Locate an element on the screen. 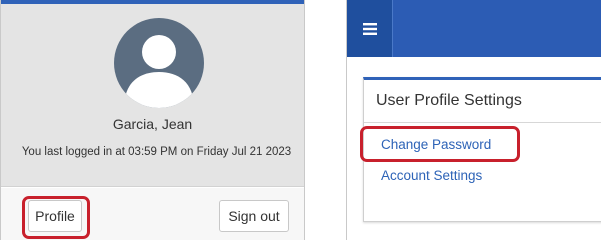 The width and height of the screenshot is (601, 240). change-password-link: Change Password is located at coordinates (436, 145).